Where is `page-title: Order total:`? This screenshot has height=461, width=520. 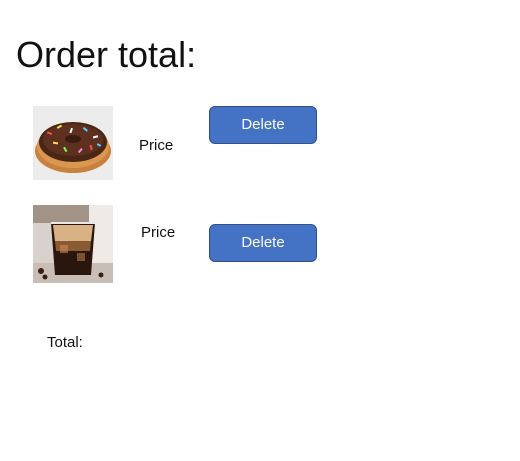 page-title: Order total: is located at coordinates (106, 54).